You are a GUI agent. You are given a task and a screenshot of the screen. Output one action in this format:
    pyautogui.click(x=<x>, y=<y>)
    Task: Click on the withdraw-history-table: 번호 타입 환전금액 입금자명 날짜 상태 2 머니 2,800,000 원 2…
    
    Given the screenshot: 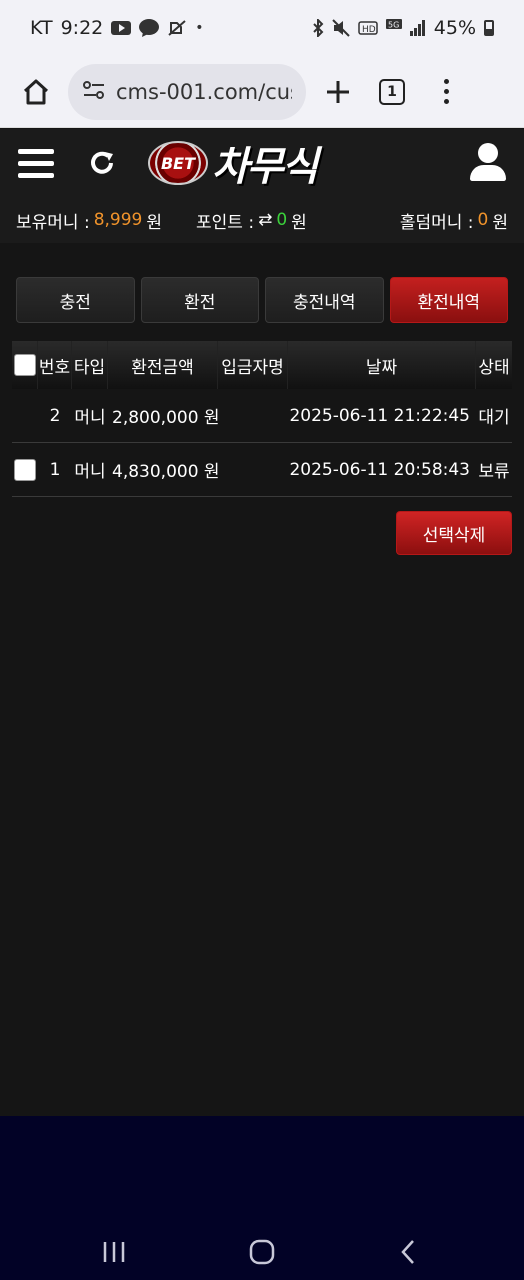 What is the action you would take?
    pyautogui.click(x=262, y=419)
    